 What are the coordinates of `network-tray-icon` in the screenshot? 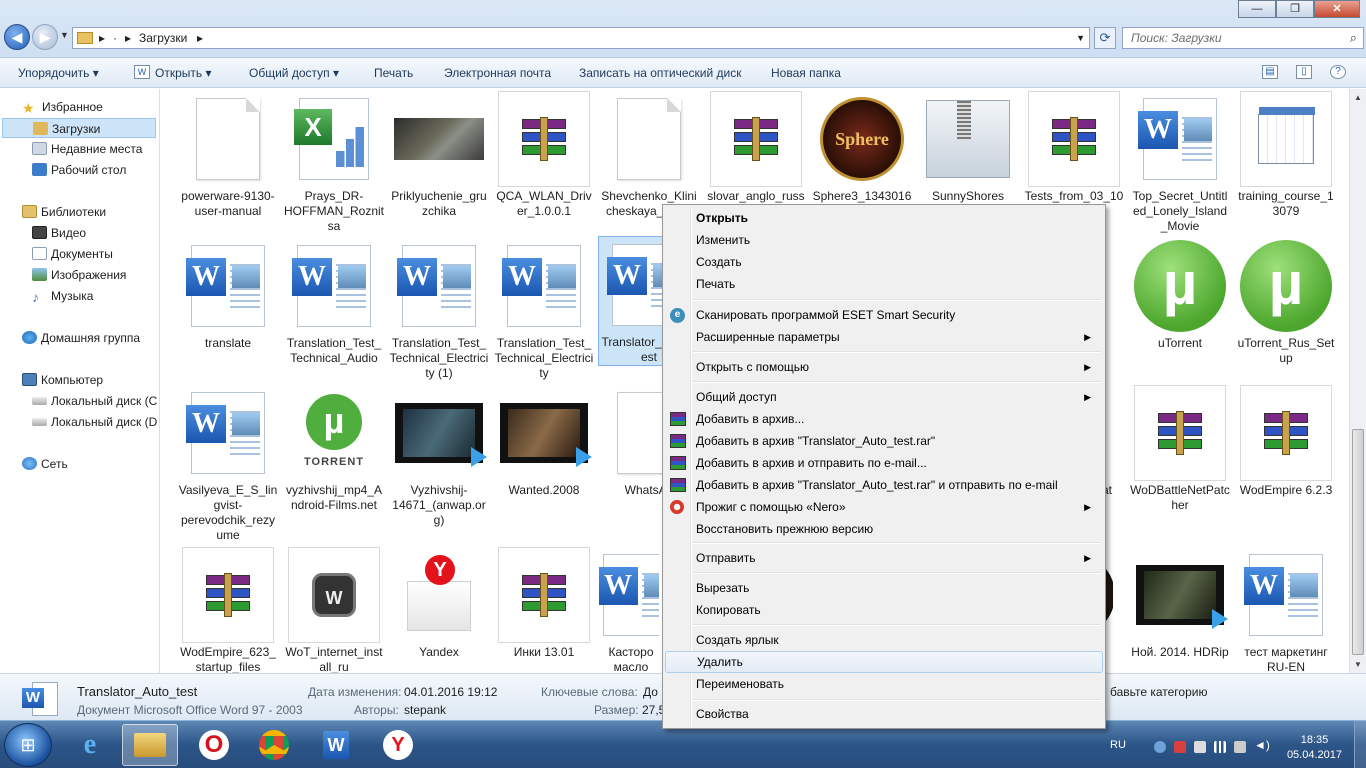 It's located at (1240, 747).